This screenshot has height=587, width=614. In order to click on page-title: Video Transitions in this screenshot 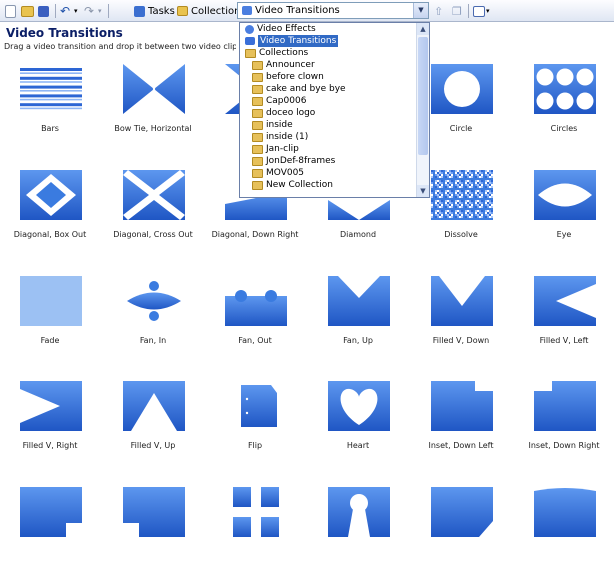, I will do `click(64, 33)`.